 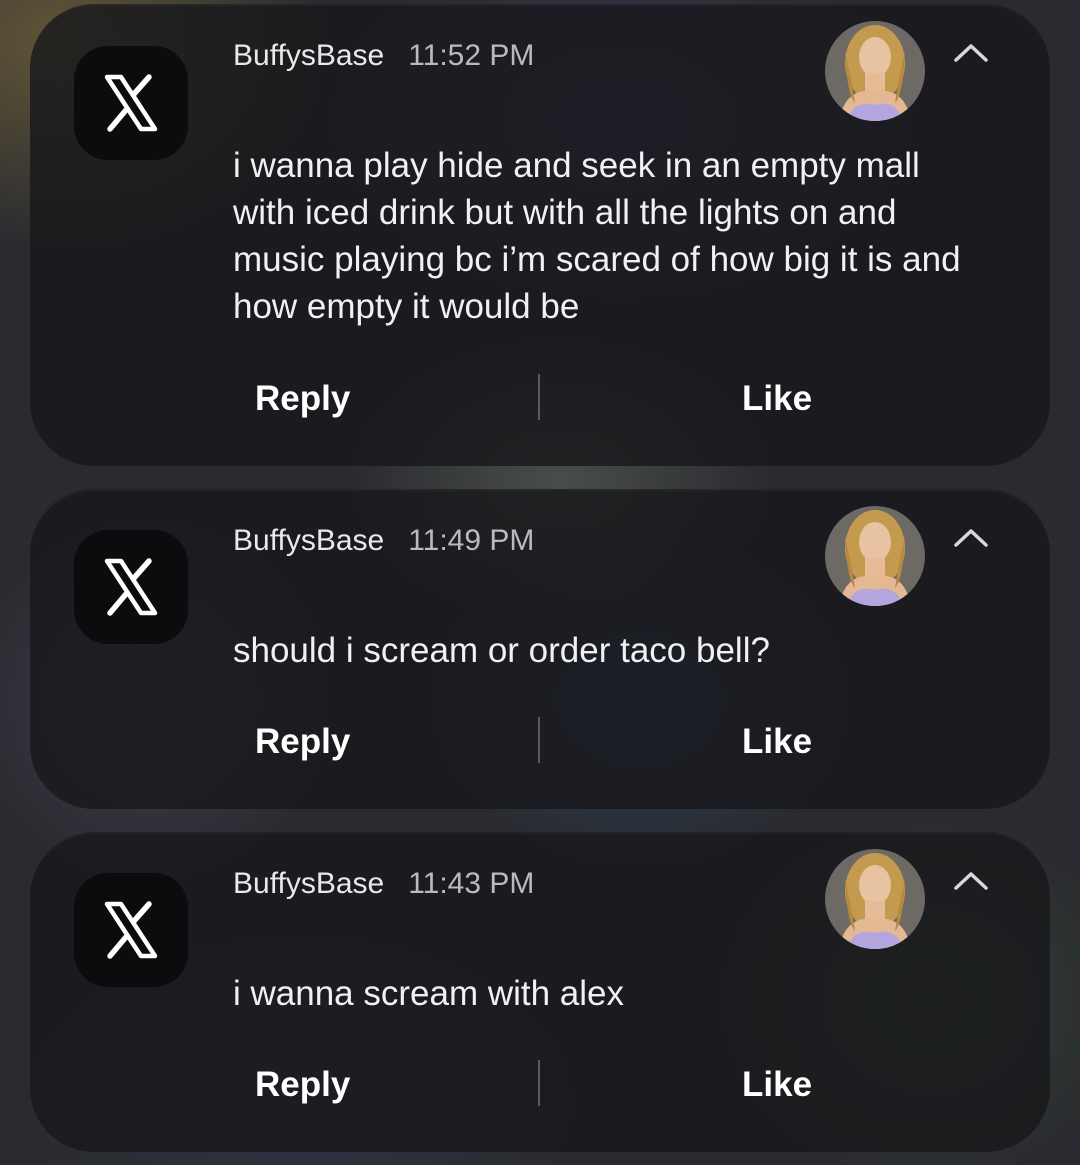 I want to click on timestamp: 11:43 PM, so click(x=471, y=883).